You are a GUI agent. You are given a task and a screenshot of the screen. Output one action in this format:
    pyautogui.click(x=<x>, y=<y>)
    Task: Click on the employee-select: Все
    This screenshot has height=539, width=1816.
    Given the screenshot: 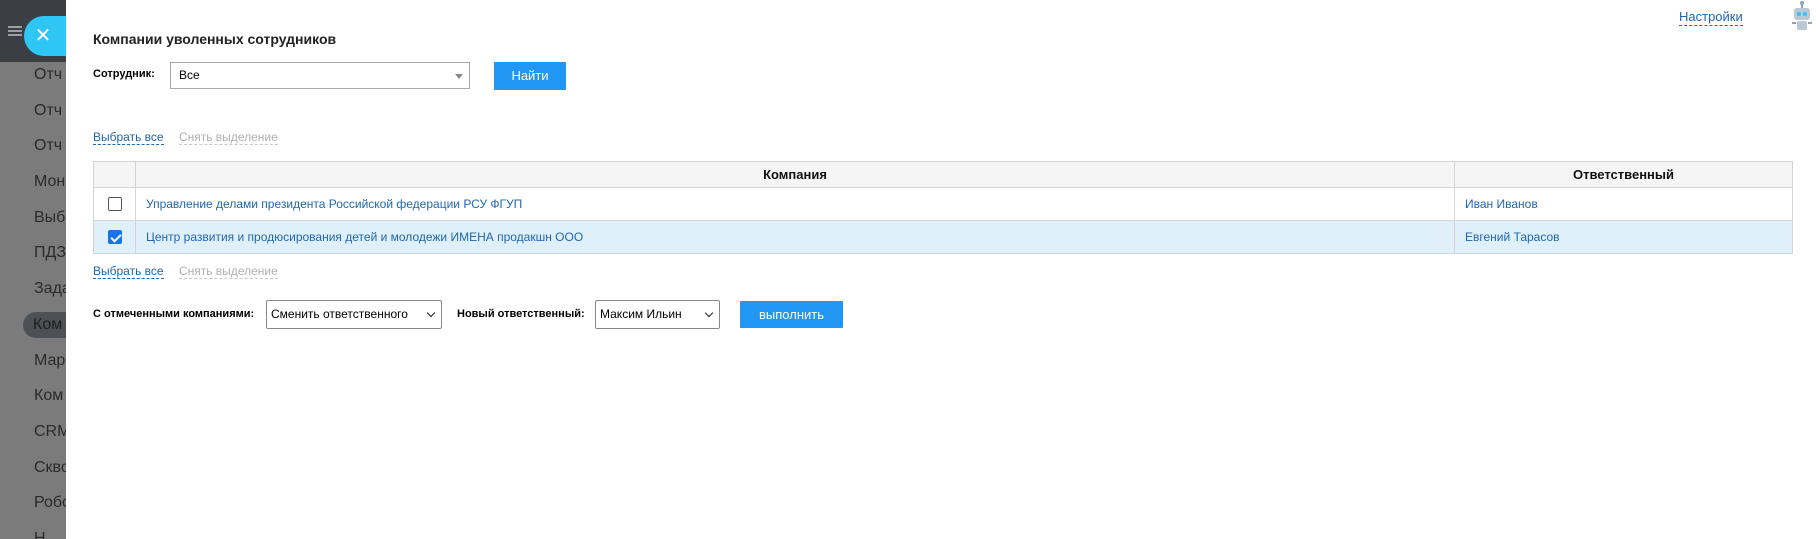 What is the action you would take?
    pyautogui.click(x=320, y=75)
    